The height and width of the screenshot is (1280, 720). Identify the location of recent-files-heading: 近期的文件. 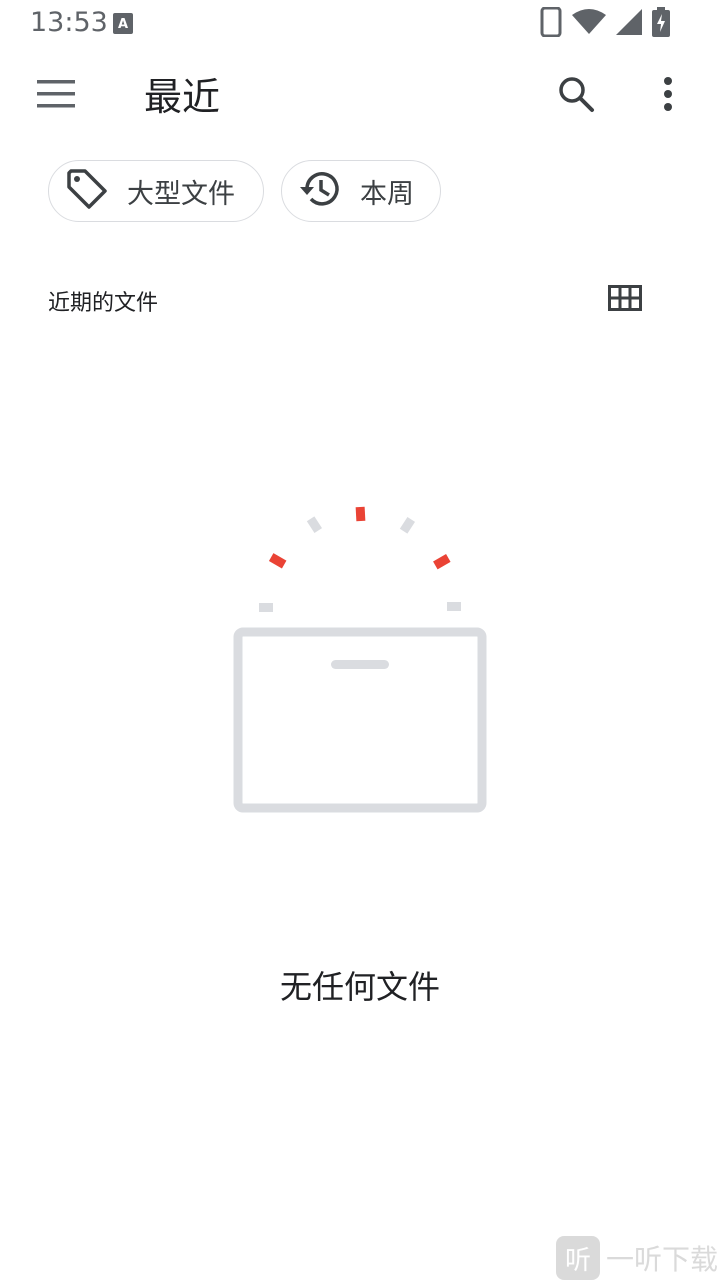
(103, 303).